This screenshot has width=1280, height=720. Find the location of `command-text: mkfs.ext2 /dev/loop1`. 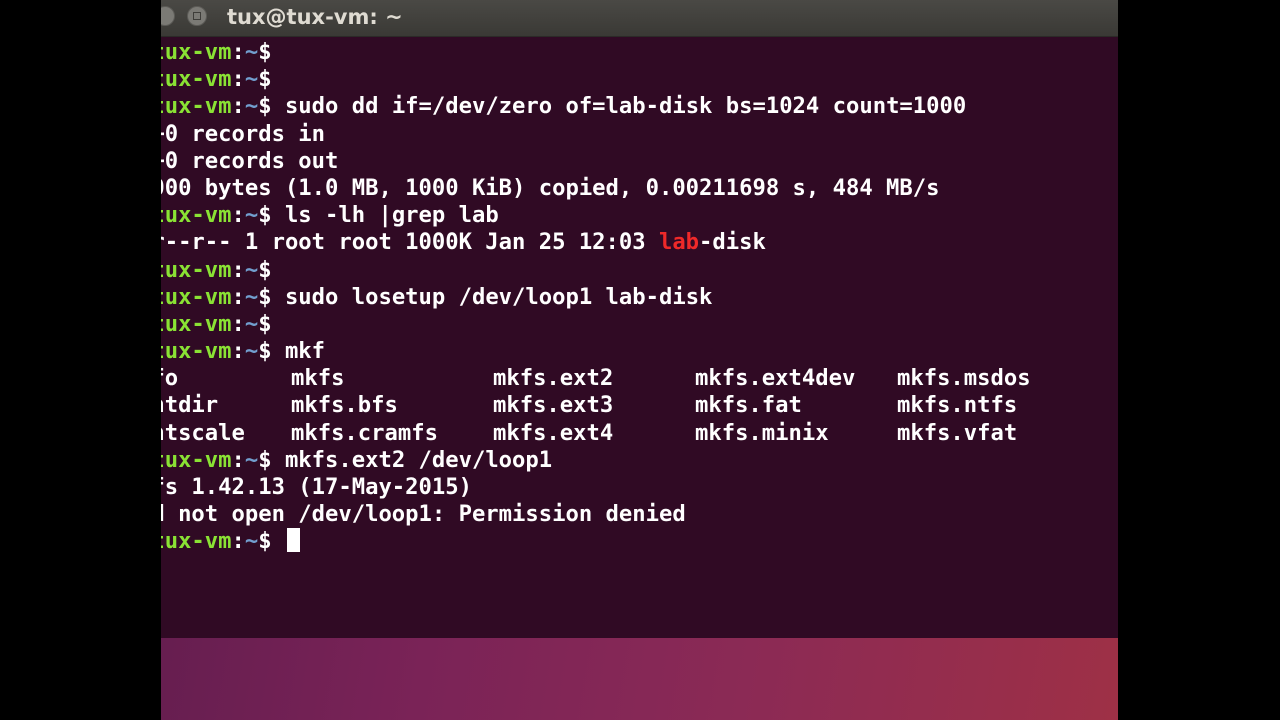

command-text: mkfs.ext2 /dev/loop1 is located at coordinates (418, 459).